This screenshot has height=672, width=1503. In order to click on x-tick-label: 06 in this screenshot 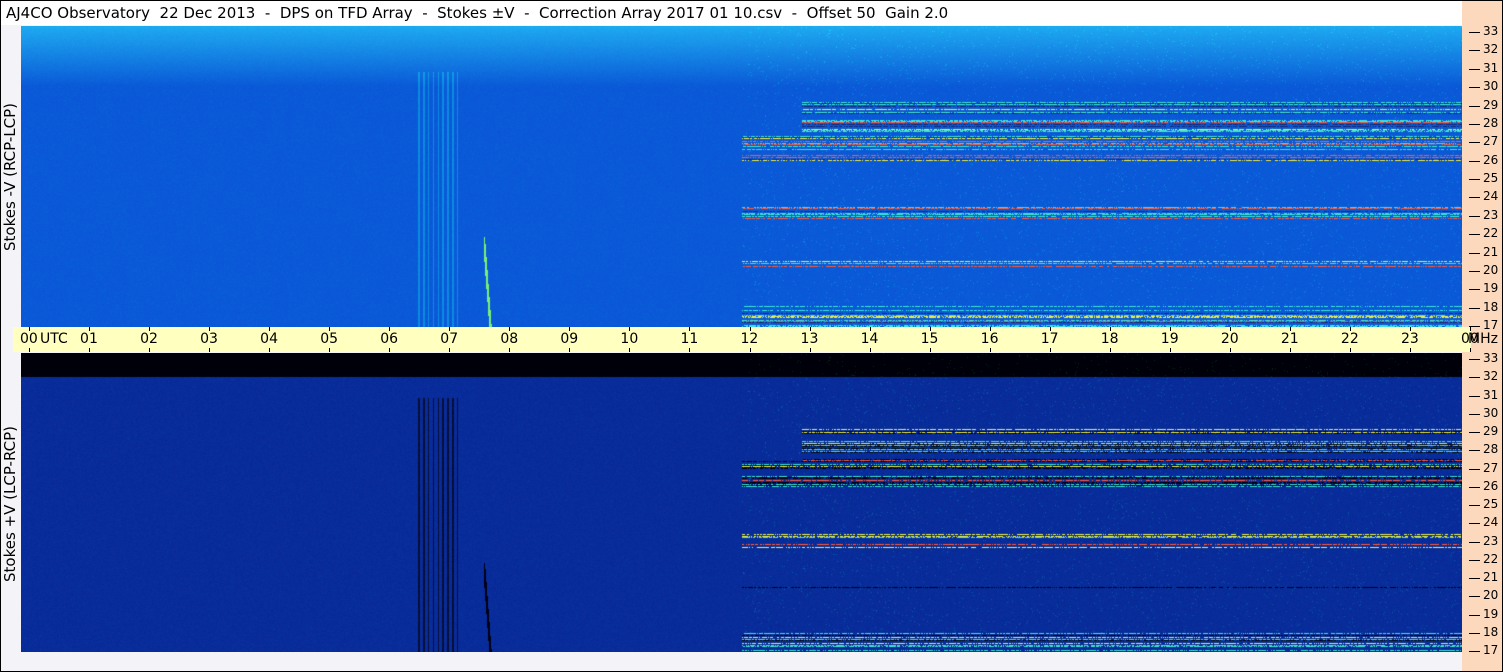, I will do `click(389, 339)`.